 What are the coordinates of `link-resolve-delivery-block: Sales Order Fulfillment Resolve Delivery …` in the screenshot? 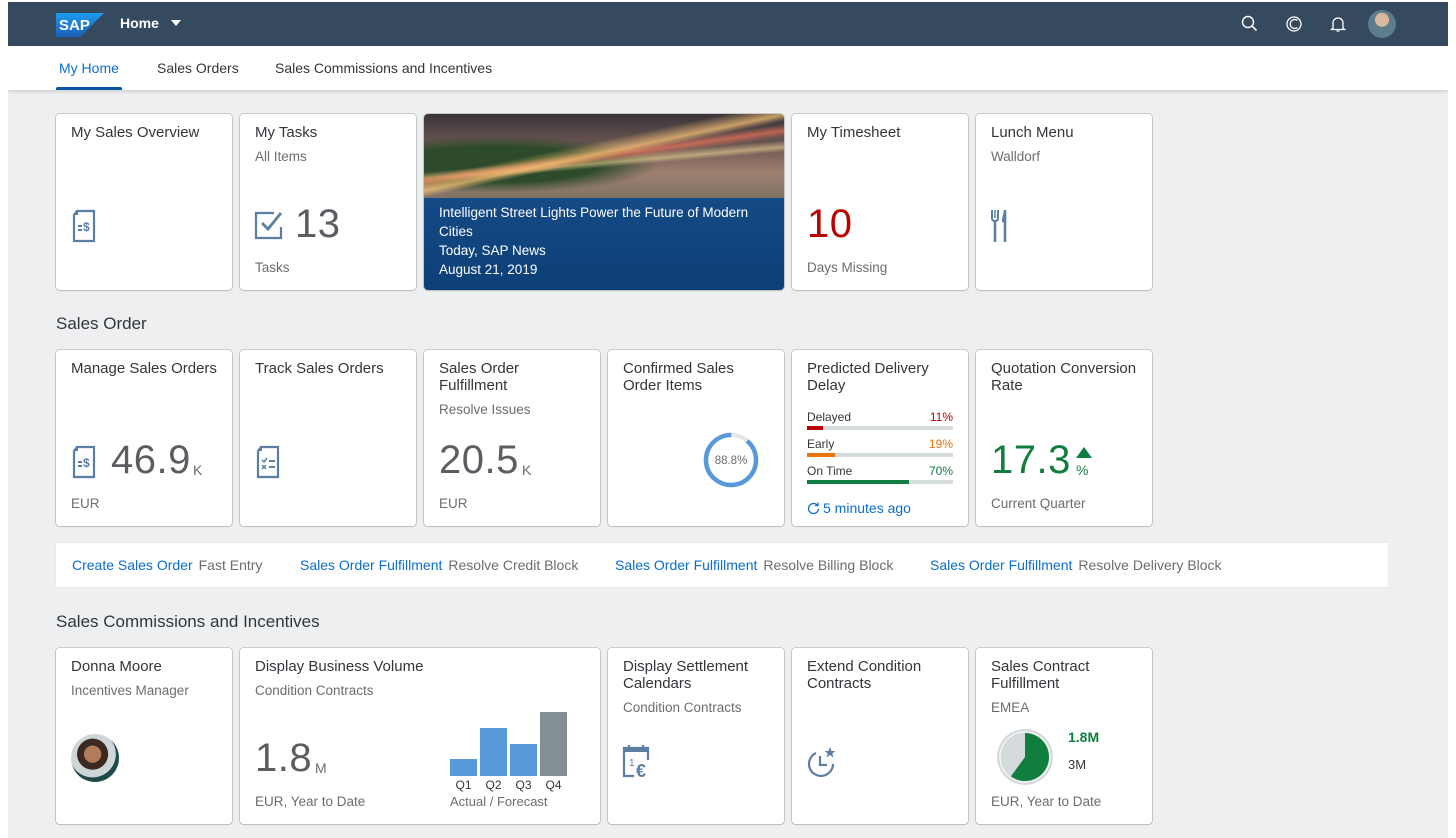 It's located at (1076, 565).